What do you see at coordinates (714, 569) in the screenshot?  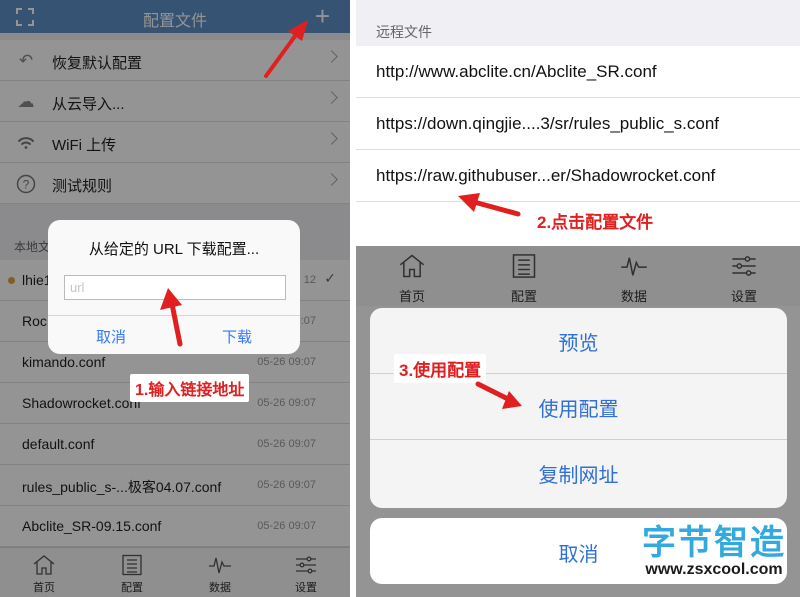 I see `watermark-url: www.zsxcool.com` at bounding box center [714, 569].